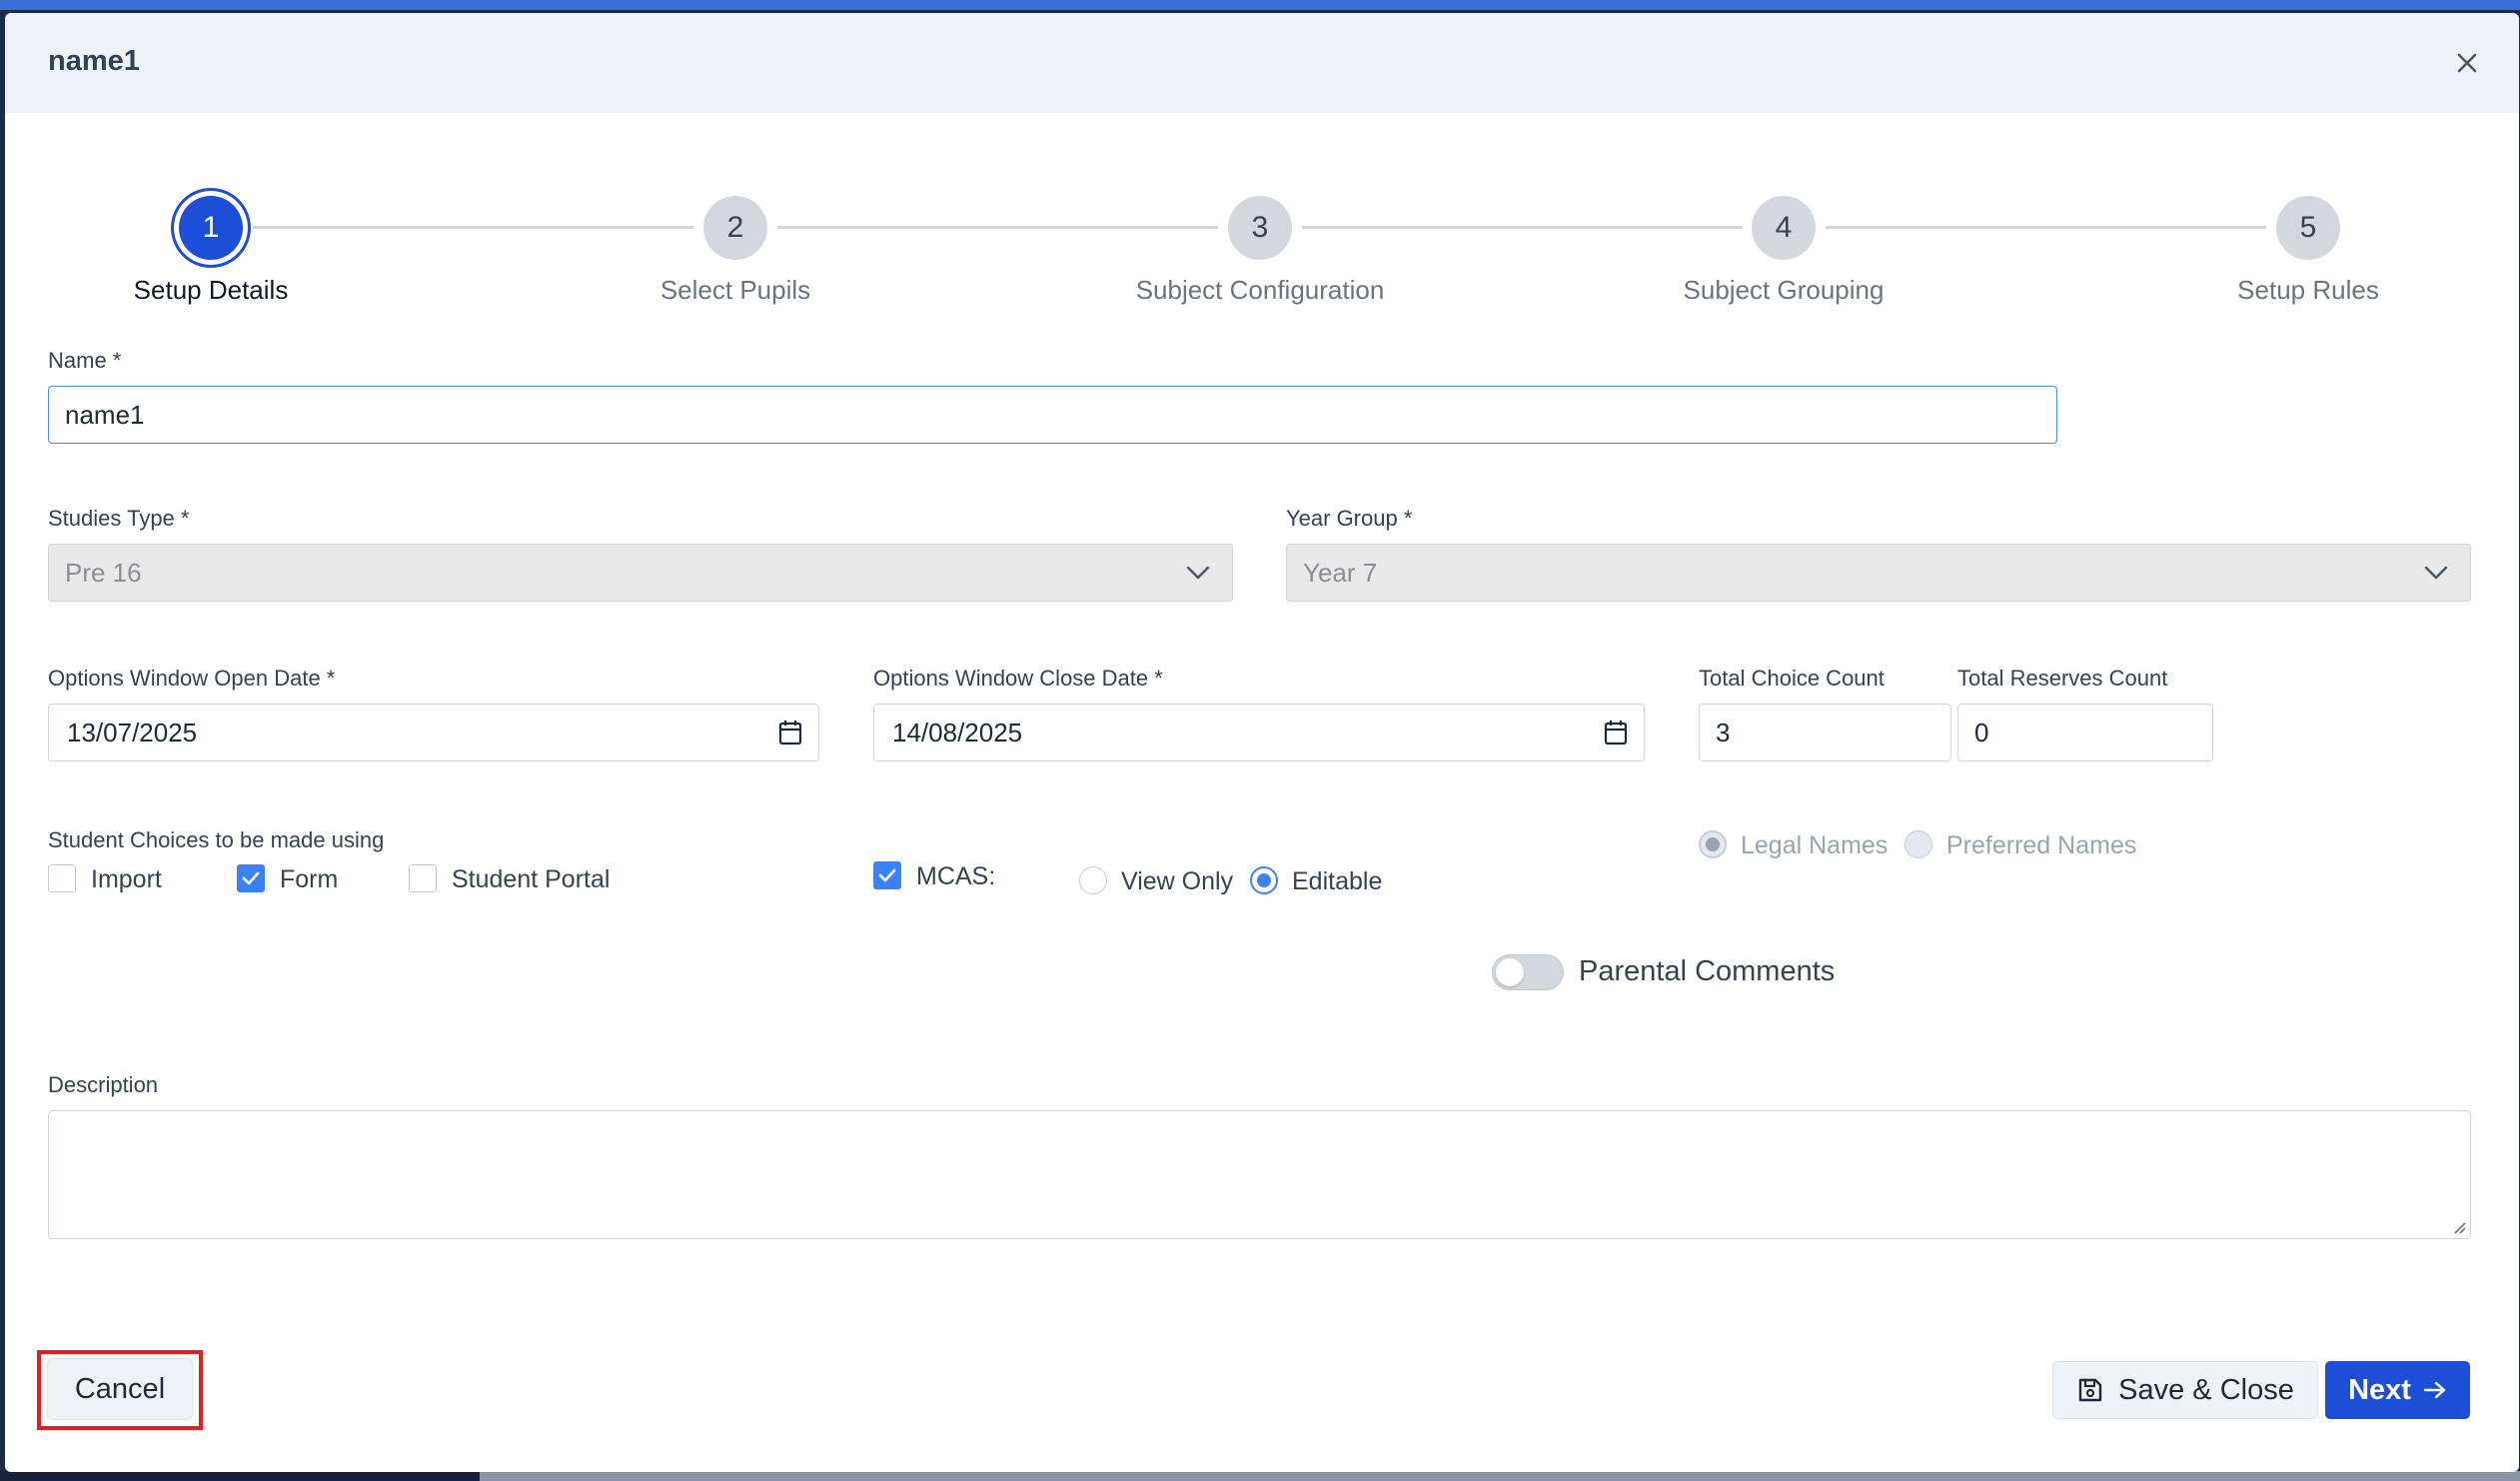 This screenshot has height=1481, width=2520. I want to click on open-date-value: 13/07/2025, so click(132, 732).